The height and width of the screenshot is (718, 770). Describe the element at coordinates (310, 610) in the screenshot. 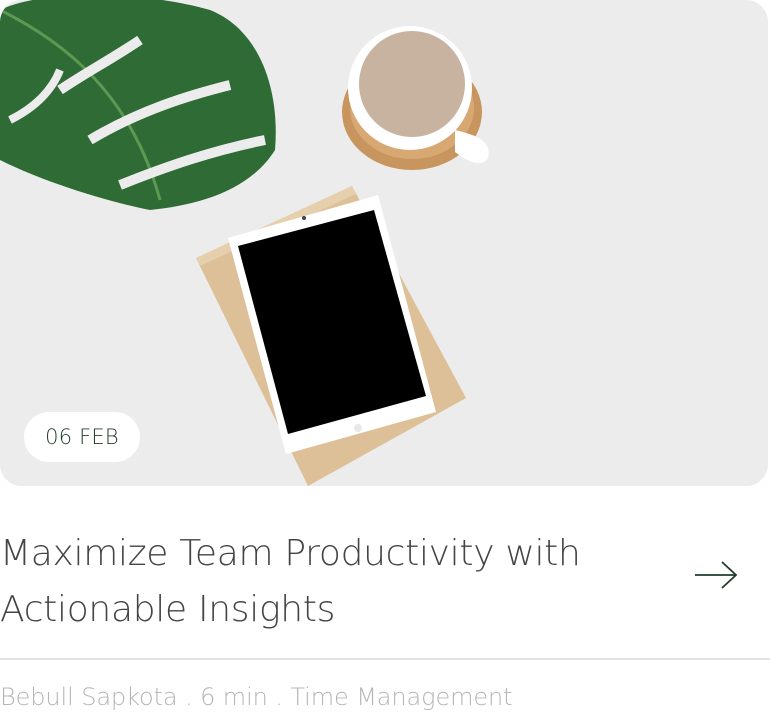

I see `post-title-line-2: Actionable Insights` at that location.